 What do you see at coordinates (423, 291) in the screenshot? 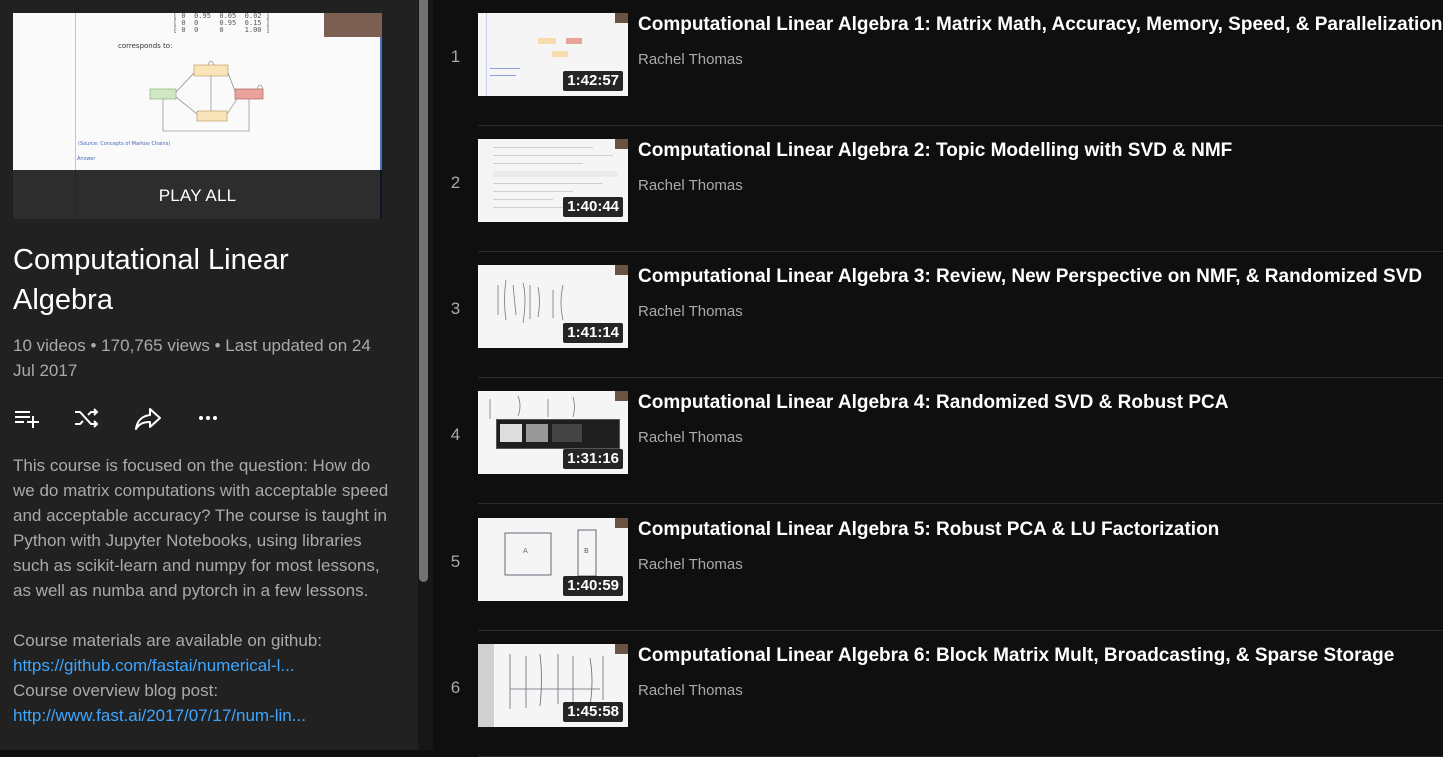
I see `scrollbar-thumb` at bounding box center [423, 291].